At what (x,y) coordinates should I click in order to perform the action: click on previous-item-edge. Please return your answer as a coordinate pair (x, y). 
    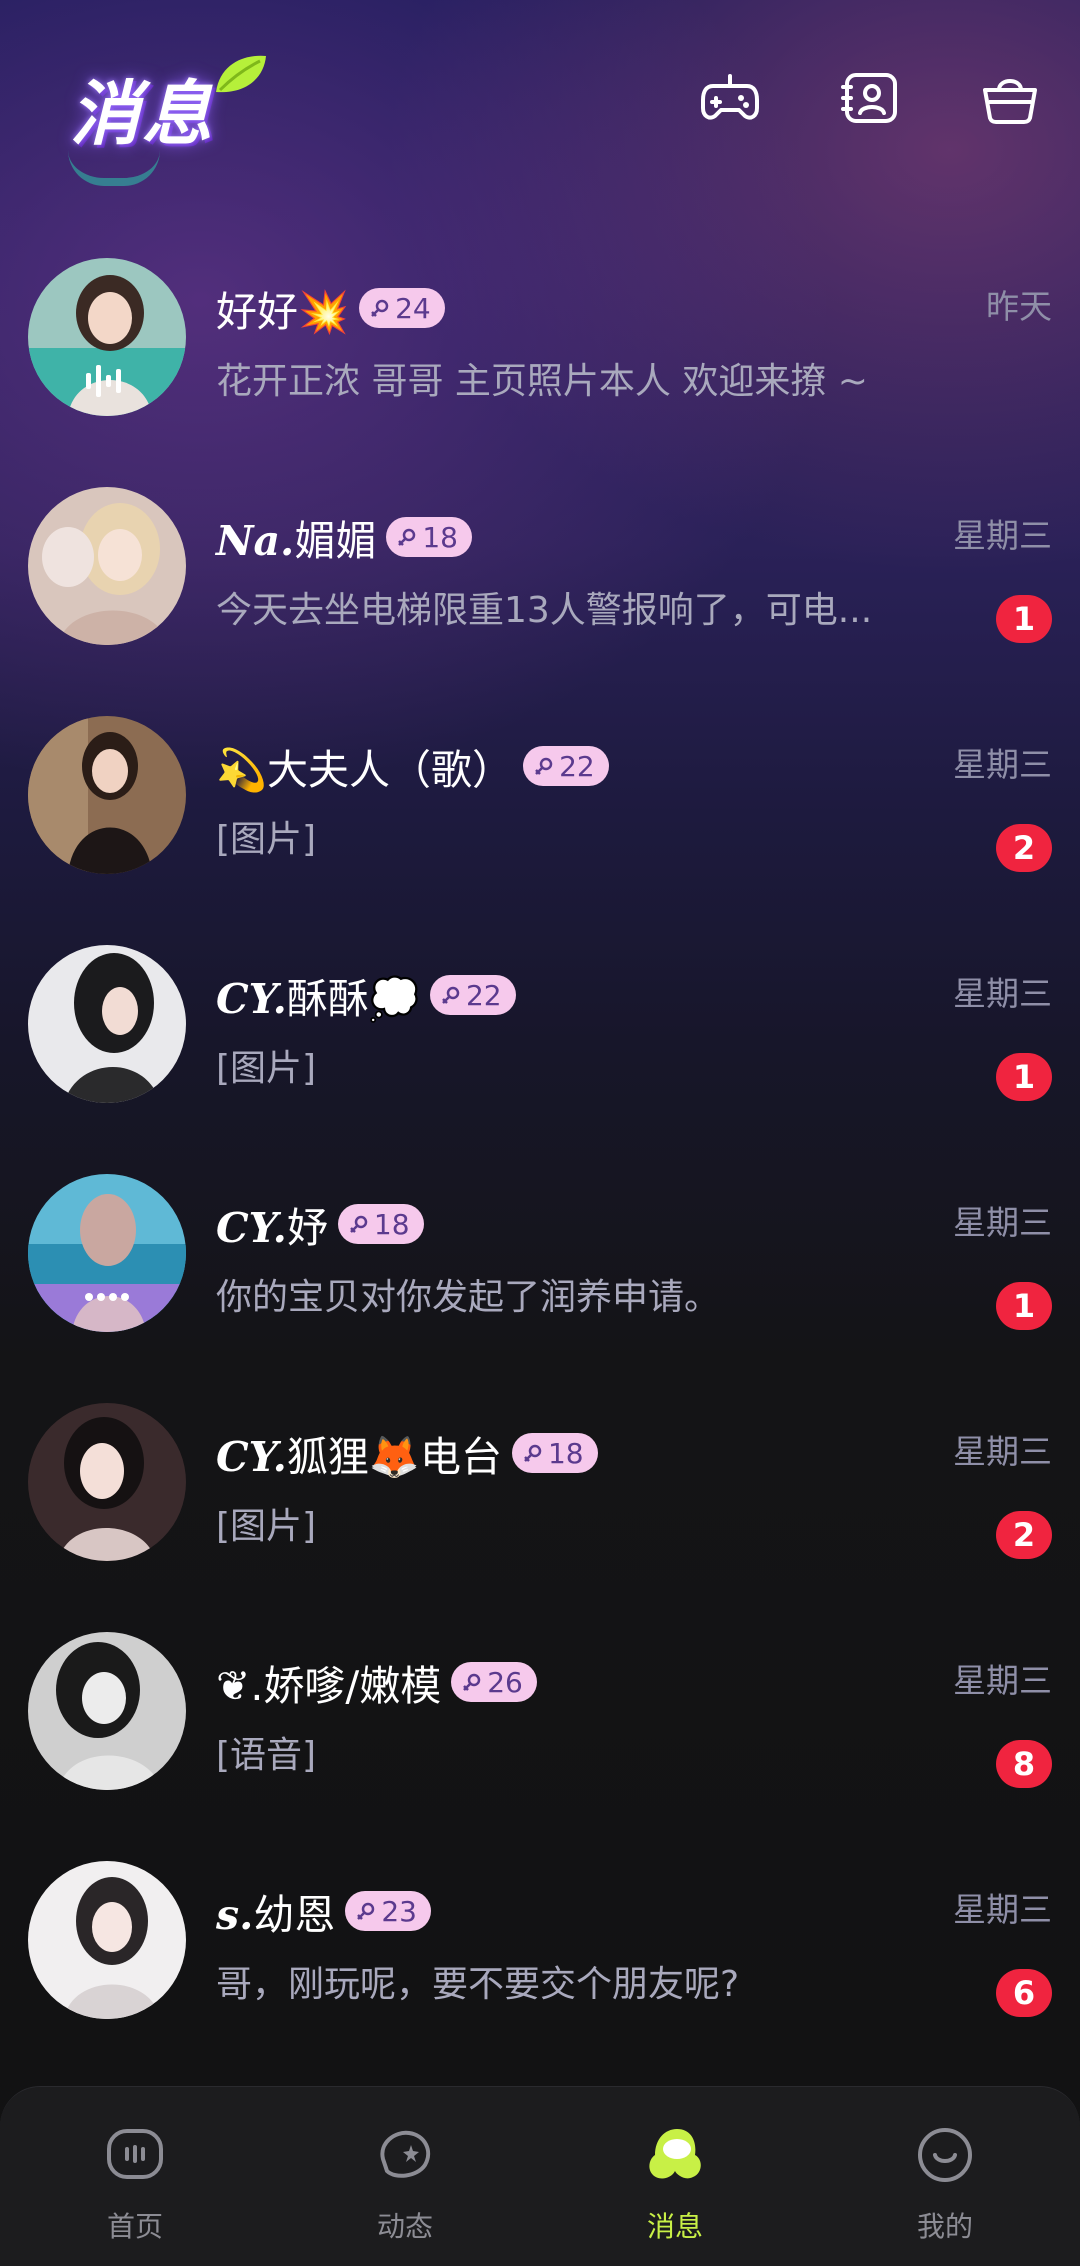
    Looking at the image, I should click on (114, 168).